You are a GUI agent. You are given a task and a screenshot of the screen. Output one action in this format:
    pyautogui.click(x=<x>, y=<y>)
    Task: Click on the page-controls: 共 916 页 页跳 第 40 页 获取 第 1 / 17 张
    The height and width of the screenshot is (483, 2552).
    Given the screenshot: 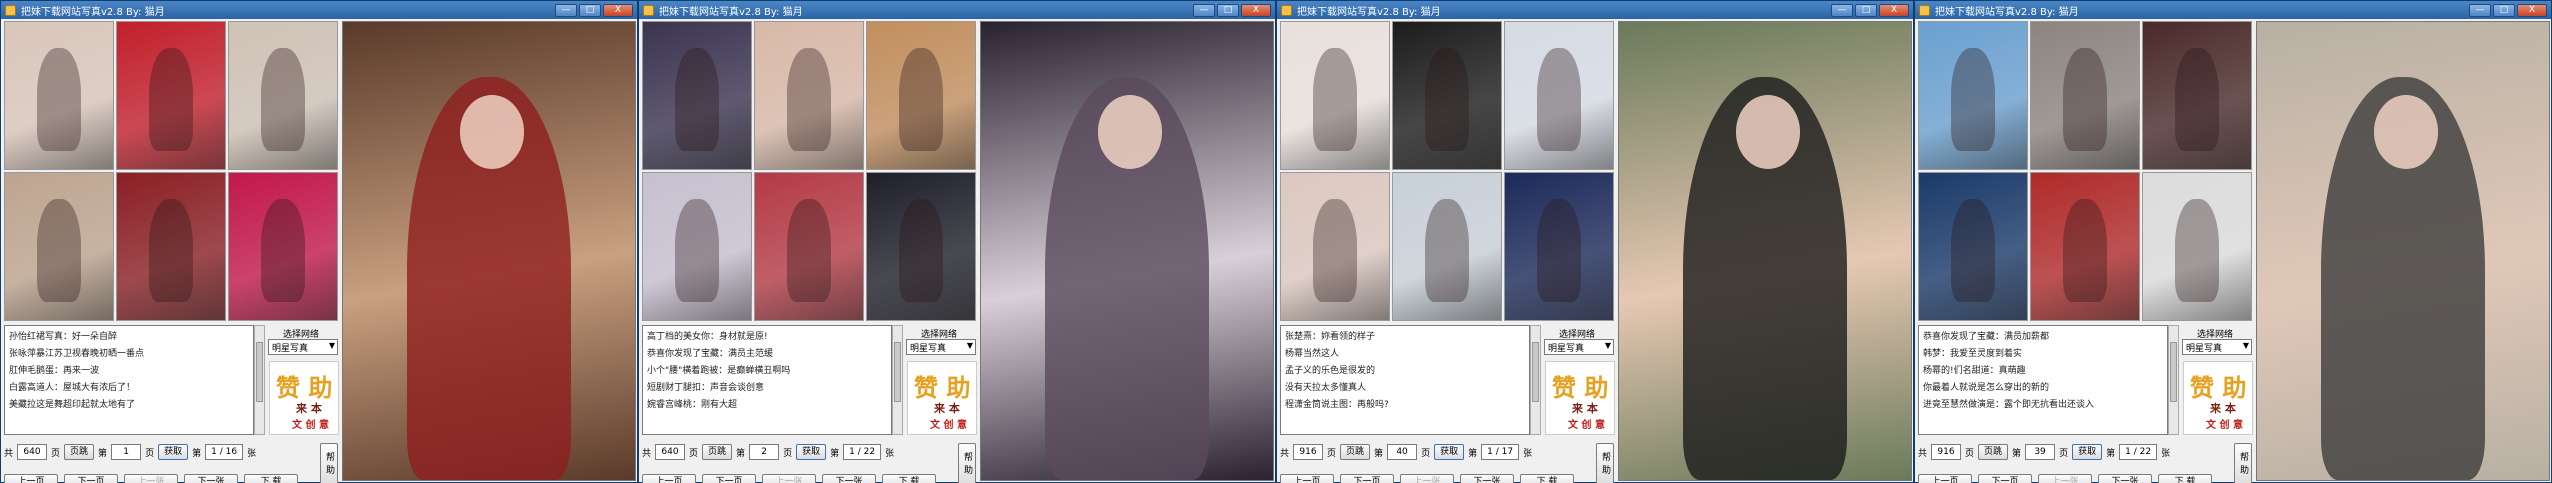 What is the action you would take?
    pyautogui.click(x=1447, y=452)
    